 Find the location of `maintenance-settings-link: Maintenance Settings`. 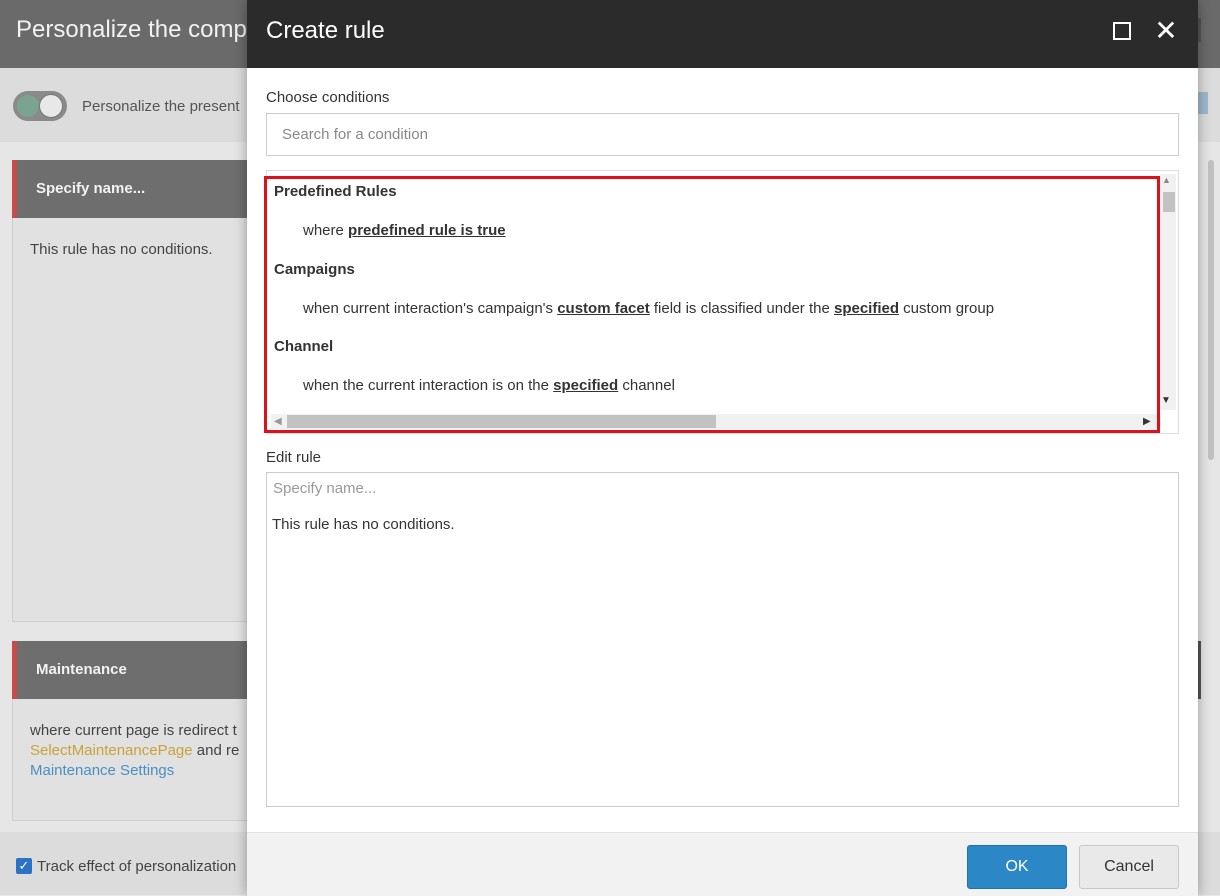

maintenance-settings-link: Maintenance Settings is located at coordinates (102, 770).